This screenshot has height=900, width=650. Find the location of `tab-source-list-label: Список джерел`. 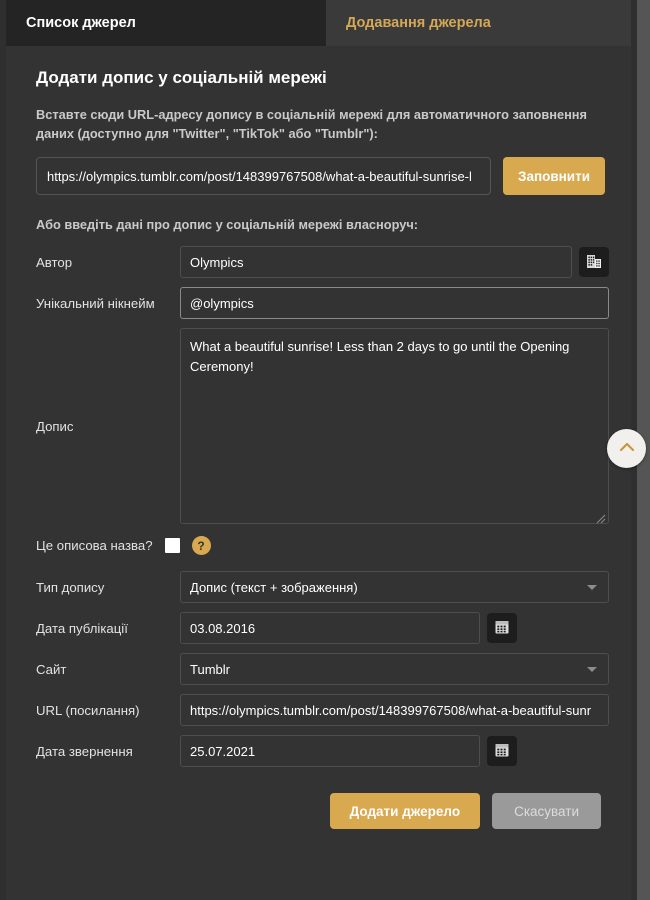

tab-source-list-label: Список джерел is located at coordinates (81, 23).